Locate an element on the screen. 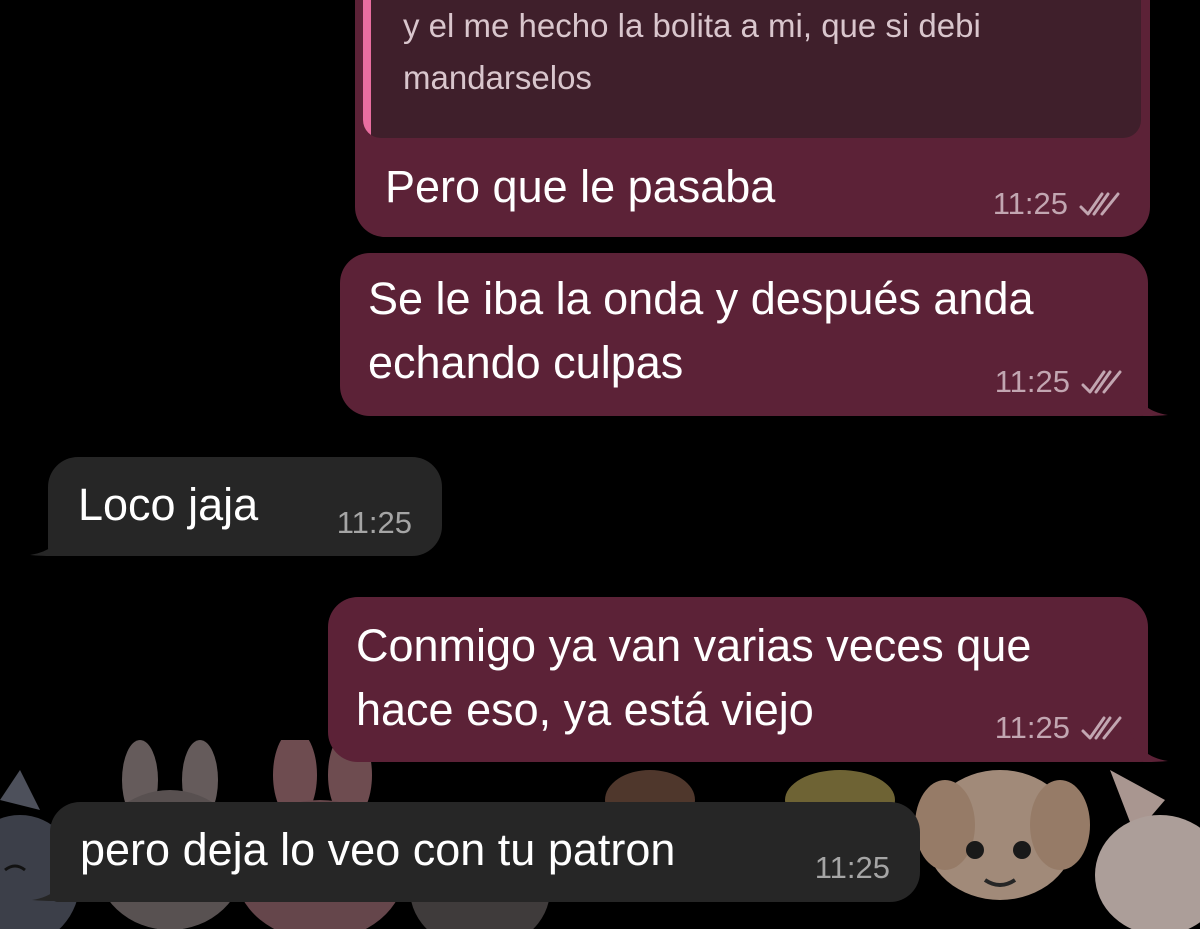  message-text: Loco jaja is located at coordinates (168, 504).